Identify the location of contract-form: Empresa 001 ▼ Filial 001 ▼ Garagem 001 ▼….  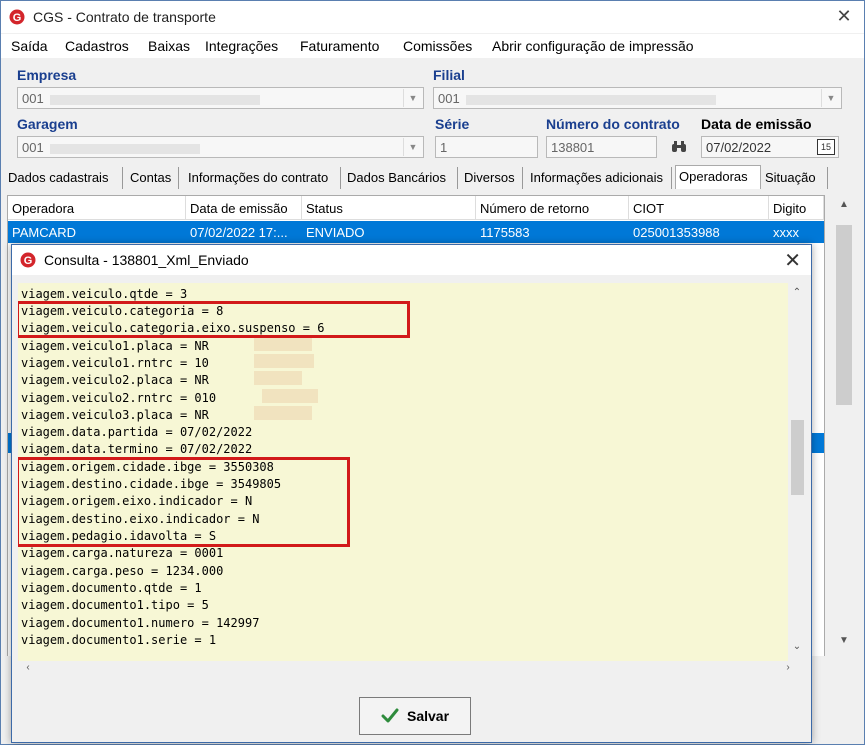
(432, 112).